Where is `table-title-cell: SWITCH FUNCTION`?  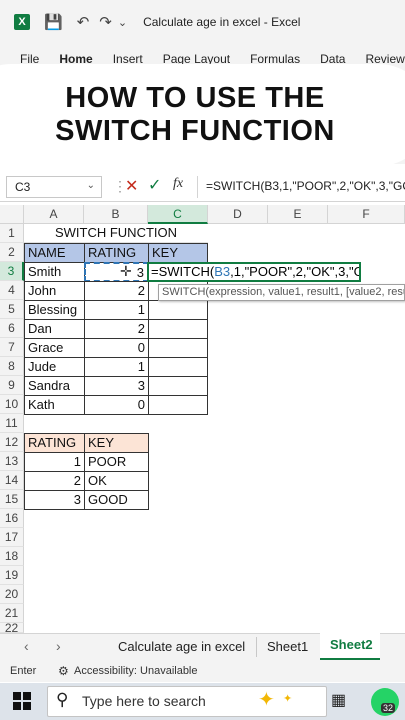 table-title-cell: SWITCH FUNCTION is located at coordinates (116, 233).